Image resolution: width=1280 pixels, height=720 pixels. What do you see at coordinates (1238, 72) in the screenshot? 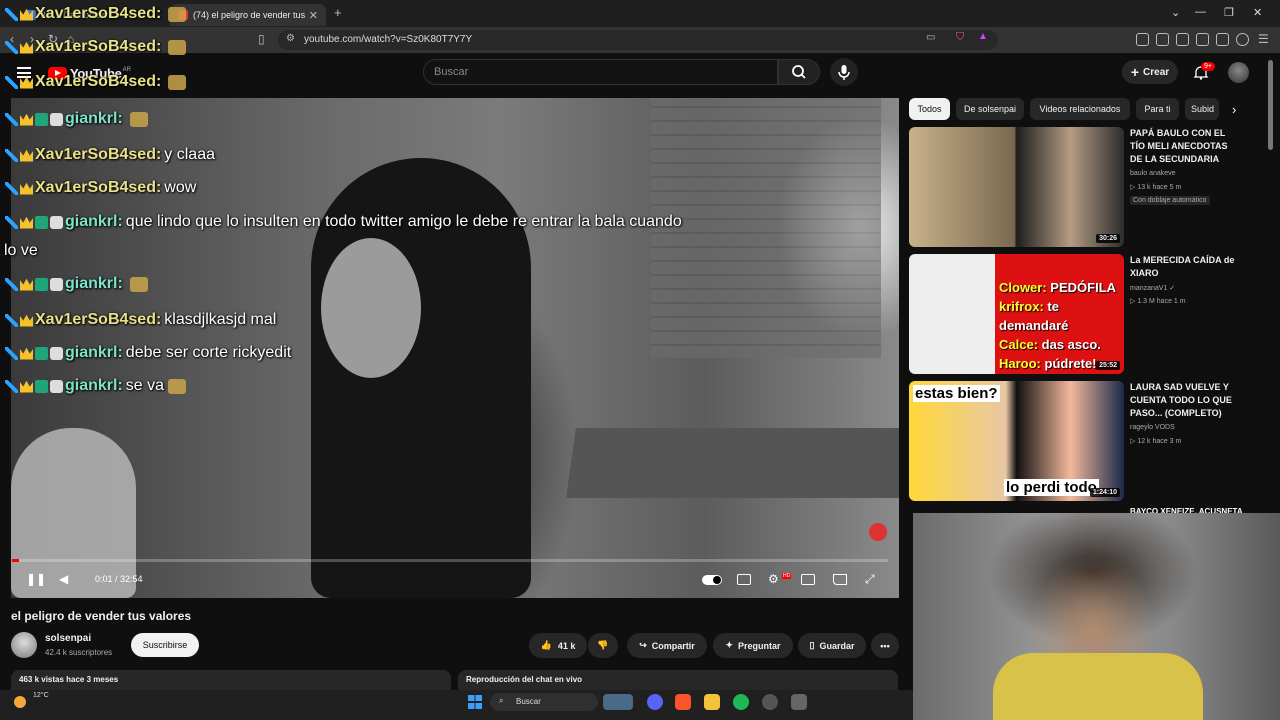
I see `account-avatar` at bounding box center [1238, 72].